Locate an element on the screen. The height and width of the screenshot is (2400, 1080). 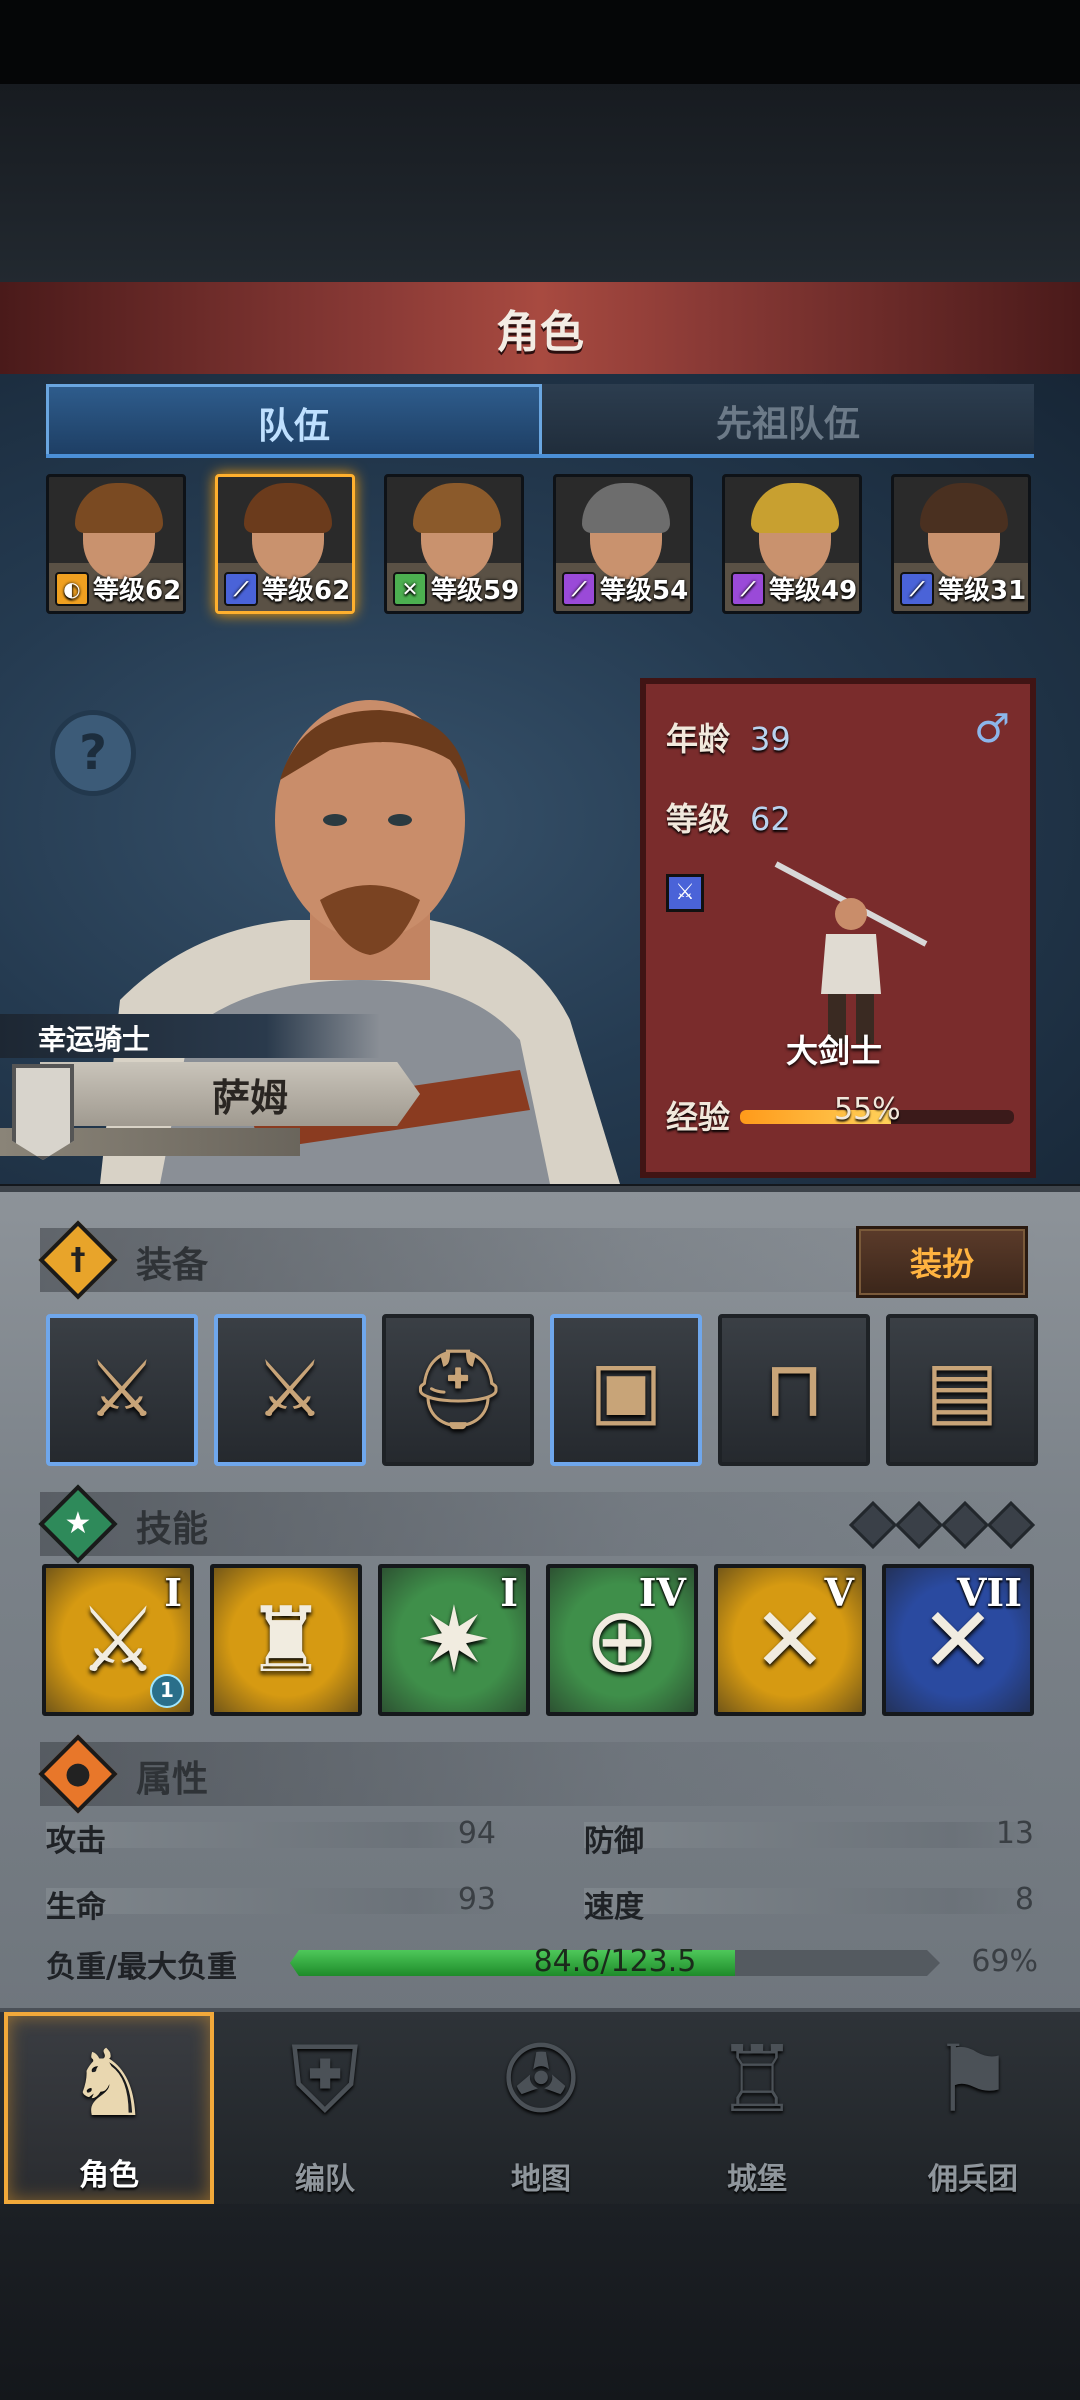
page-title: 角色 is located at coordinates (540, 332).